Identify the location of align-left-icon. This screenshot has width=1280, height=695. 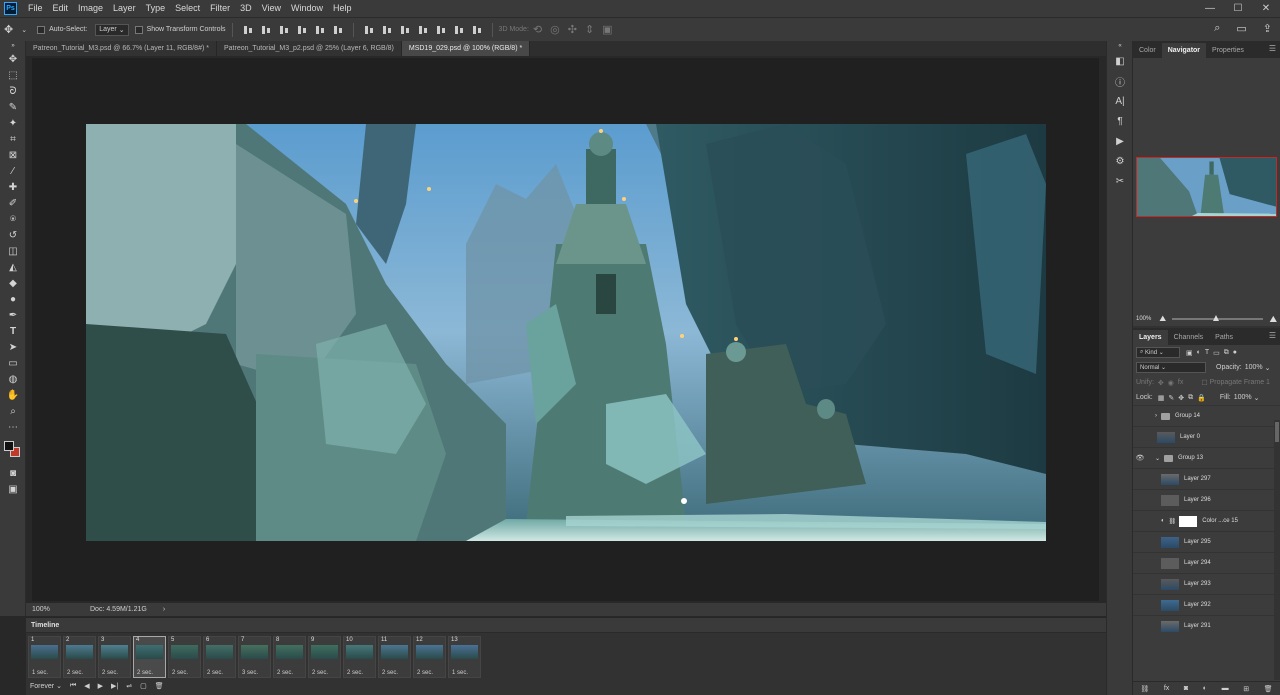
(302, 30).